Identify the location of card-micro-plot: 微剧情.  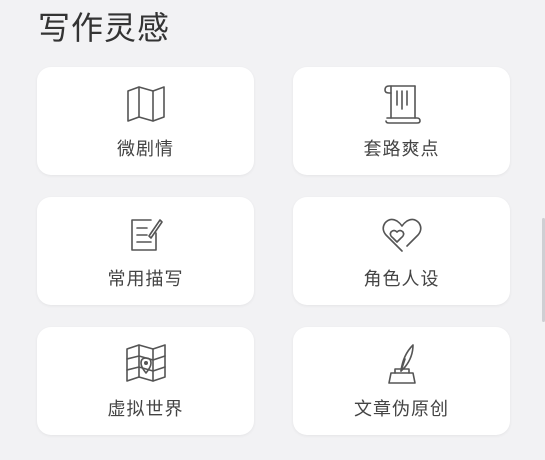
(145, 121).